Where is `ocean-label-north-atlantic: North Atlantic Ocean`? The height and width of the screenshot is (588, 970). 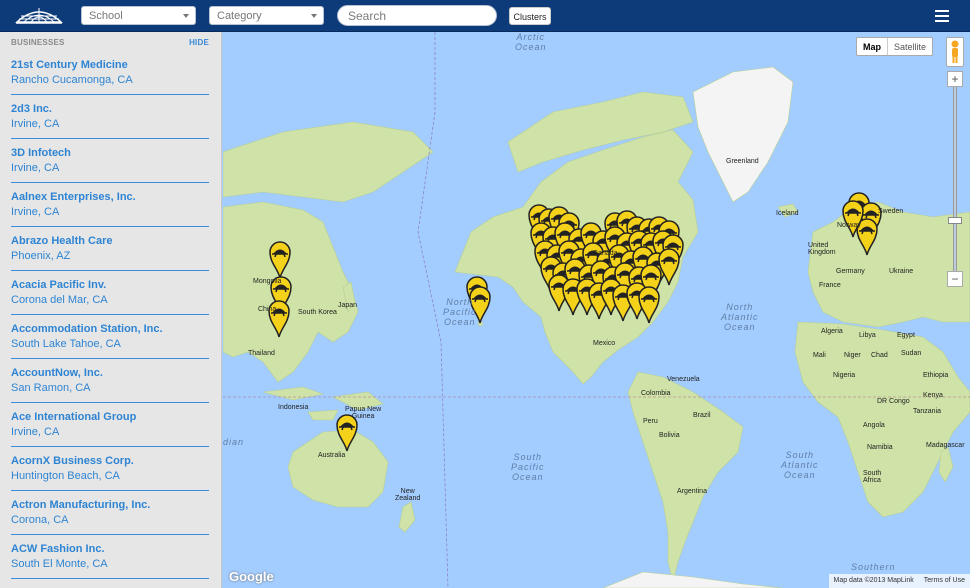 ocean-label-north-atlantic: North Atlantic Ocean is located at coordinates (740, 317).